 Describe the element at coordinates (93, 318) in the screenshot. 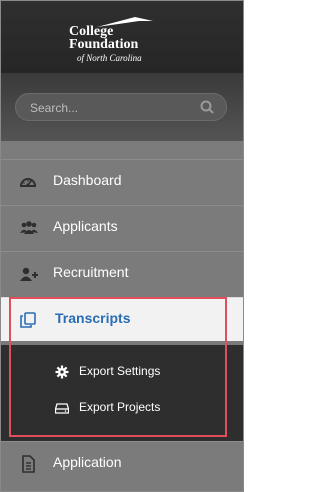

I see `menu-label-transcripts: Transcripts` at that location.